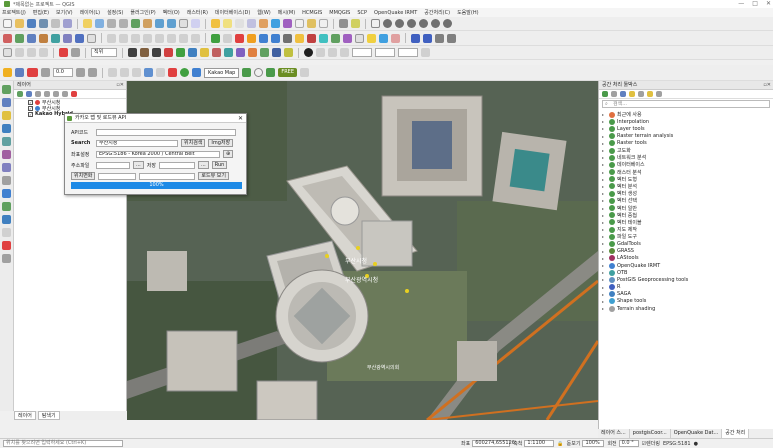 The height and width of the screenshot is (448, 773). I want to click on results-icon, so click(623, 94).